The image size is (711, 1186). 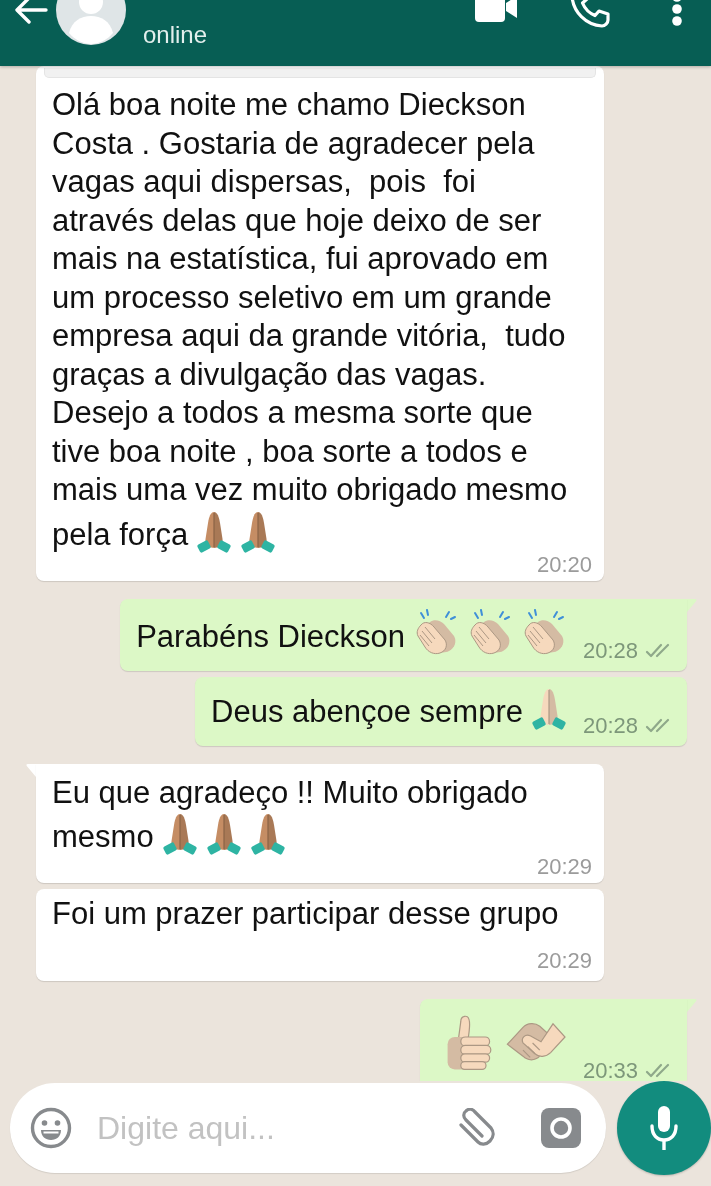 What do you see at coordinates (51, 1128) in the screenshot?
I see `emoji-smiley-icon` at bounding box center [51, 1128].